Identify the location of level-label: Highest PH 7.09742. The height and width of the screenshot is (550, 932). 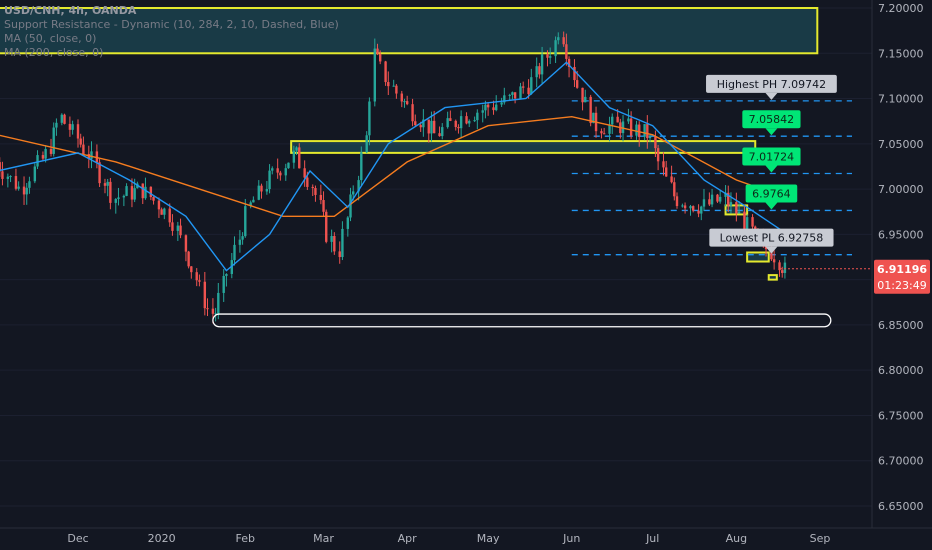
(771, 87).